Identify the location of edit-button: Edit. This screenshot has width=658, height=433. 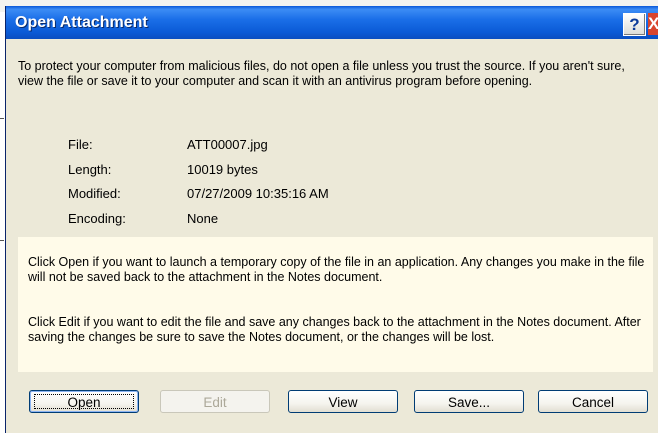
(215, 401).